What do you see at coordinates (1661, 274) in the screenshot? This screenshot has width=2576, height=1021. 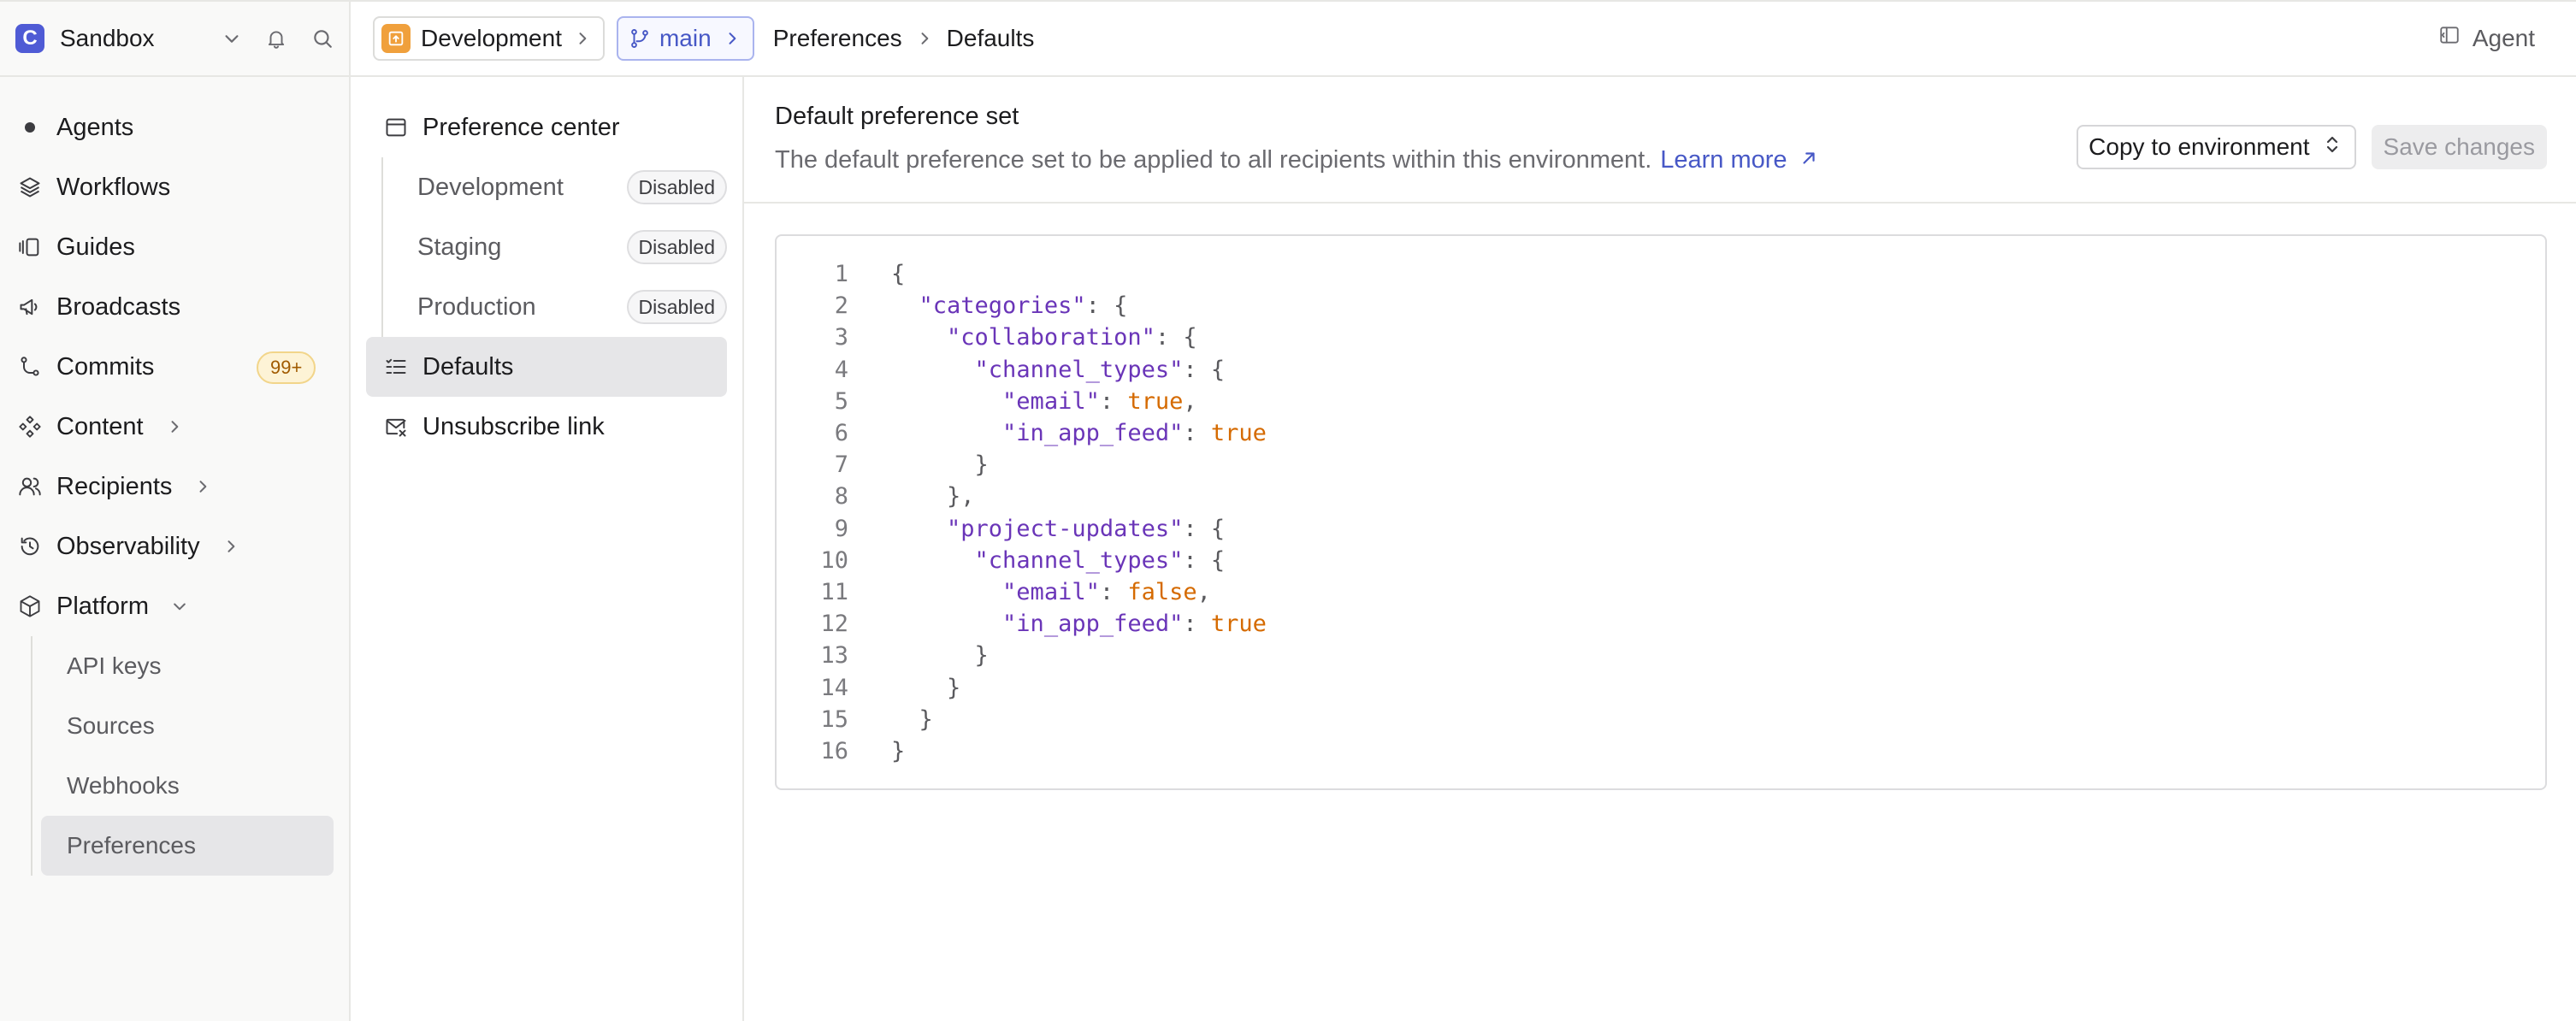 I see `code-line: 1{` at bounding box center [1661, 274].